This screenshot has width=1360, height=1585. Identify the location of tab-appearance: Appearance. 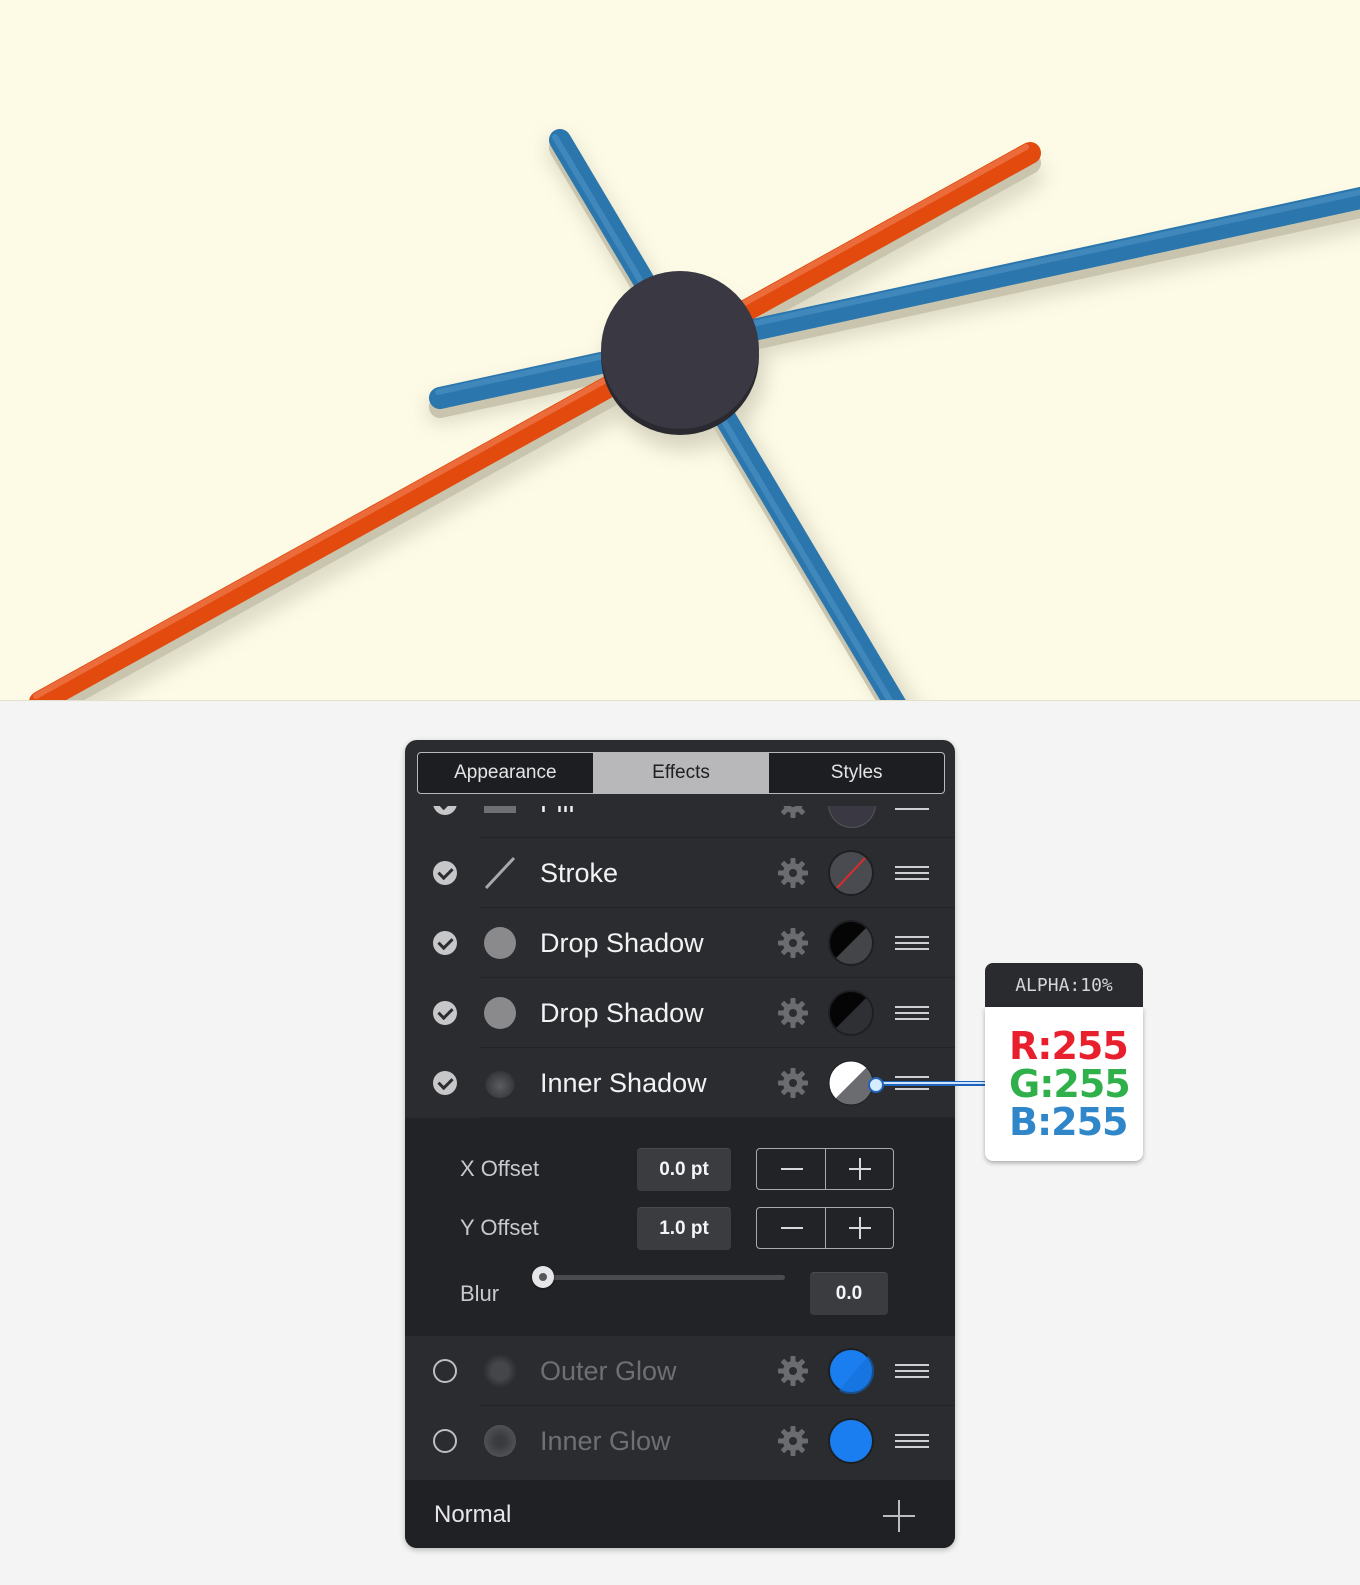
(505, 773).